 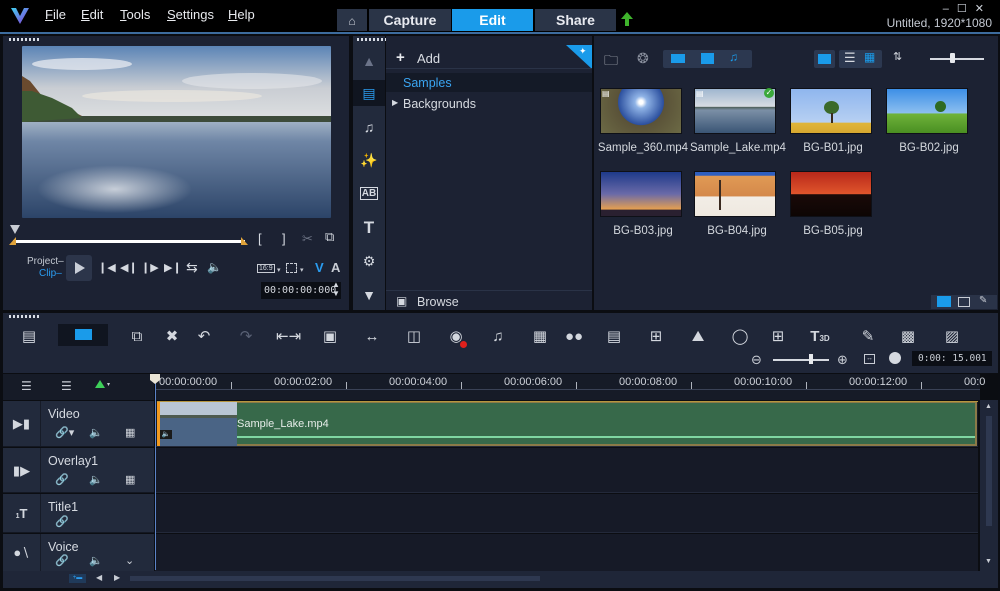 What do you see at coordinates (824, 59) in the screenshot?
I see `view-thumbnail-large-button` at bounding box center [824, 59].